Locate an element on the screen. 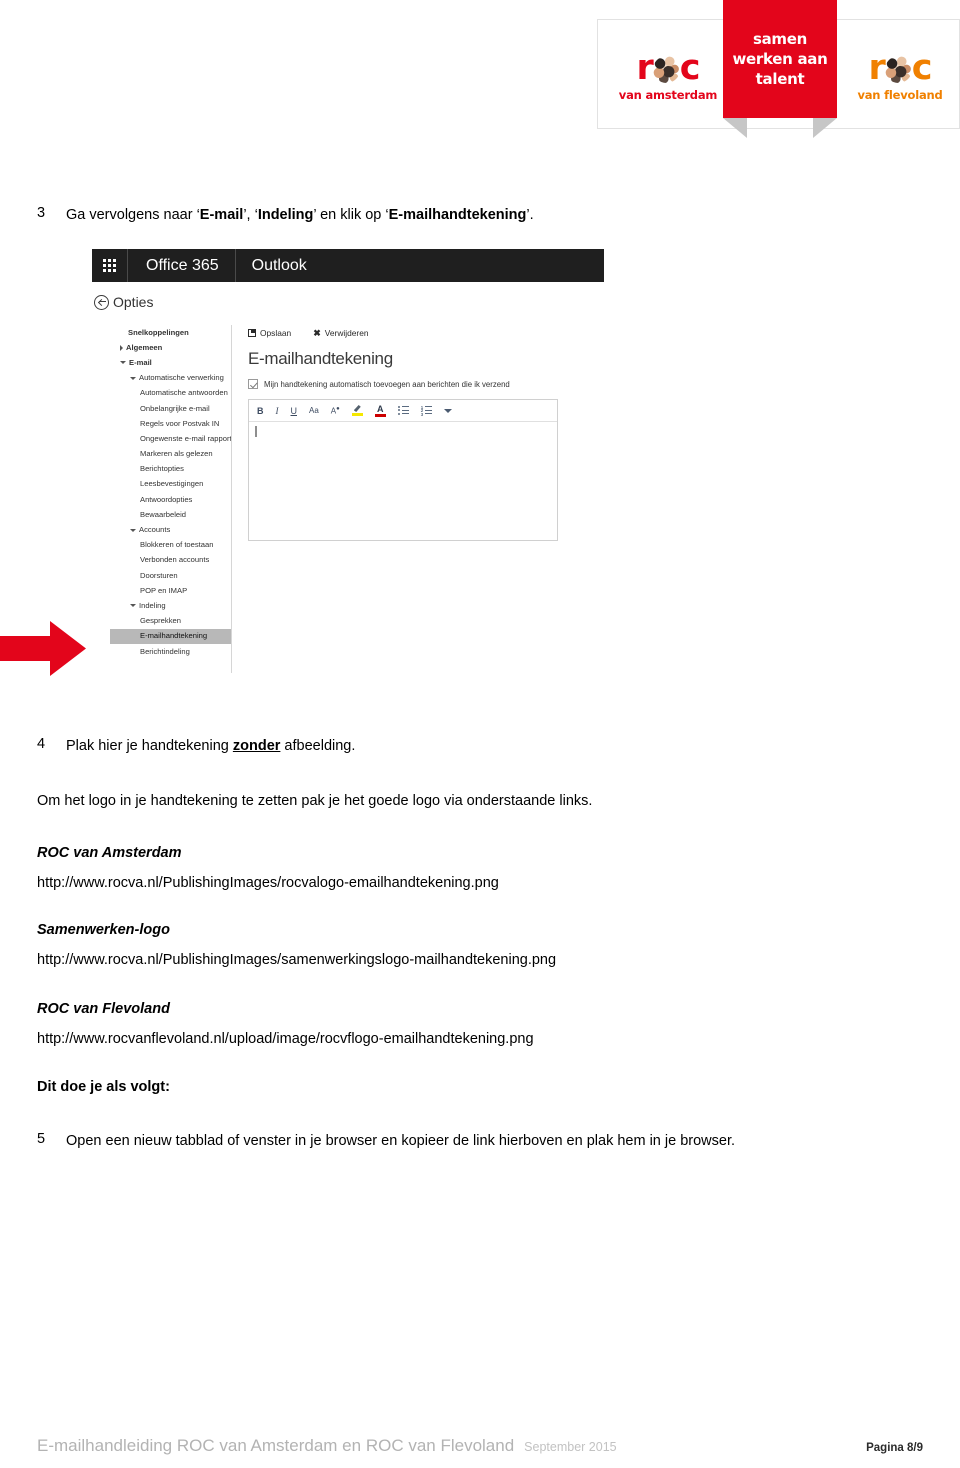 The image size is (960, 1468). step-4-number: 4 is located at coordinates (41, 744).